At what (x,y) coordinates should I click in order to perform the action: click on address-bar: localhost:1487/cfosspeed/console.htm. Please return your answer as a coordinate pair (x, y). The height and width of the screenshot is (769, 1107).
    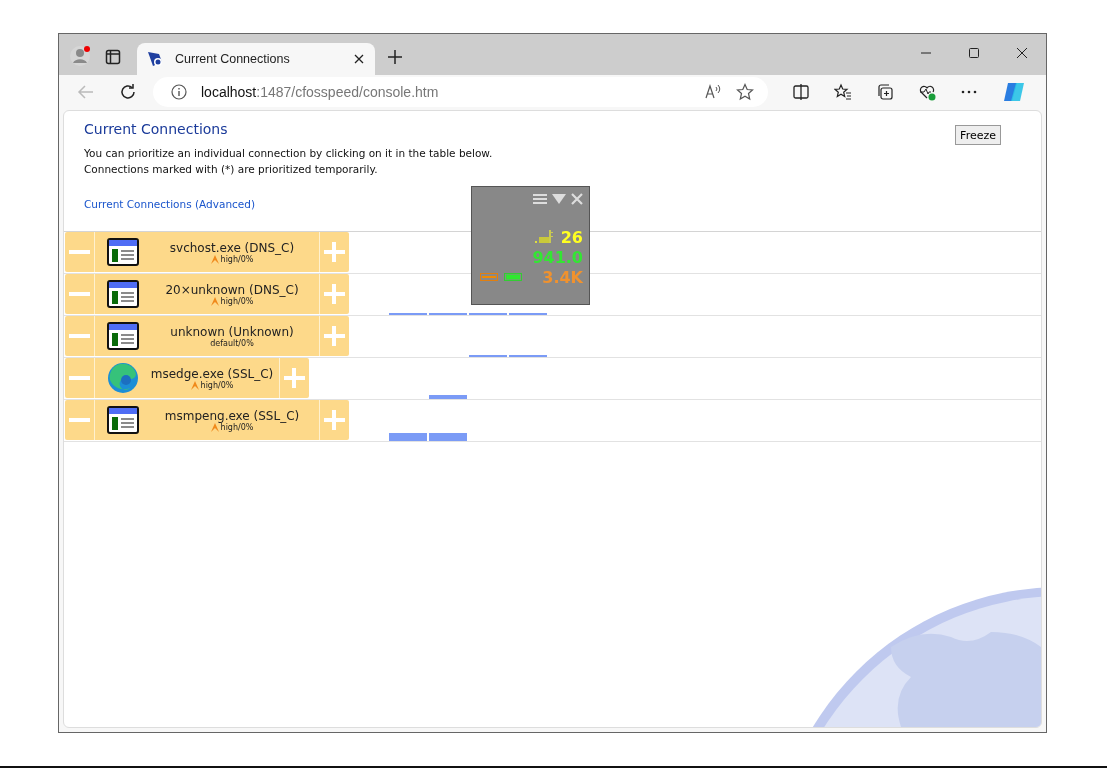
    Looking at the image, I should click on (460, 92).